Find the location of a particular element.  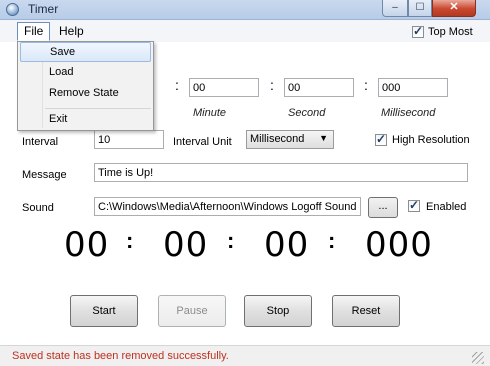

topmost-check-box: ✓ is located at coordinates (418, 31).